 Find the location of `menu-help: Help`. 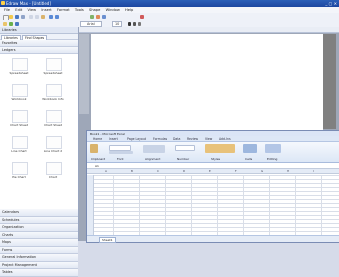

menu-help: Help is located at coordinates (129, 10).